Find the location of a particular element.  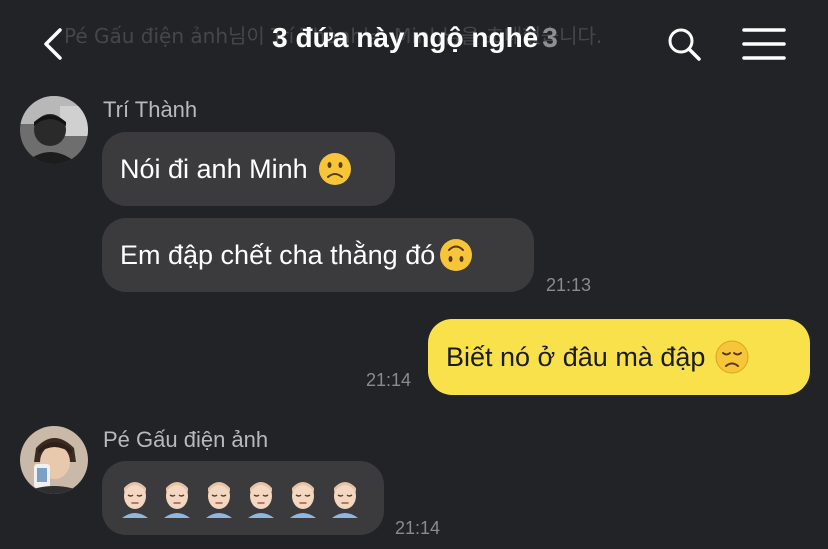

emoji-row is located at coordinates (240, 498).